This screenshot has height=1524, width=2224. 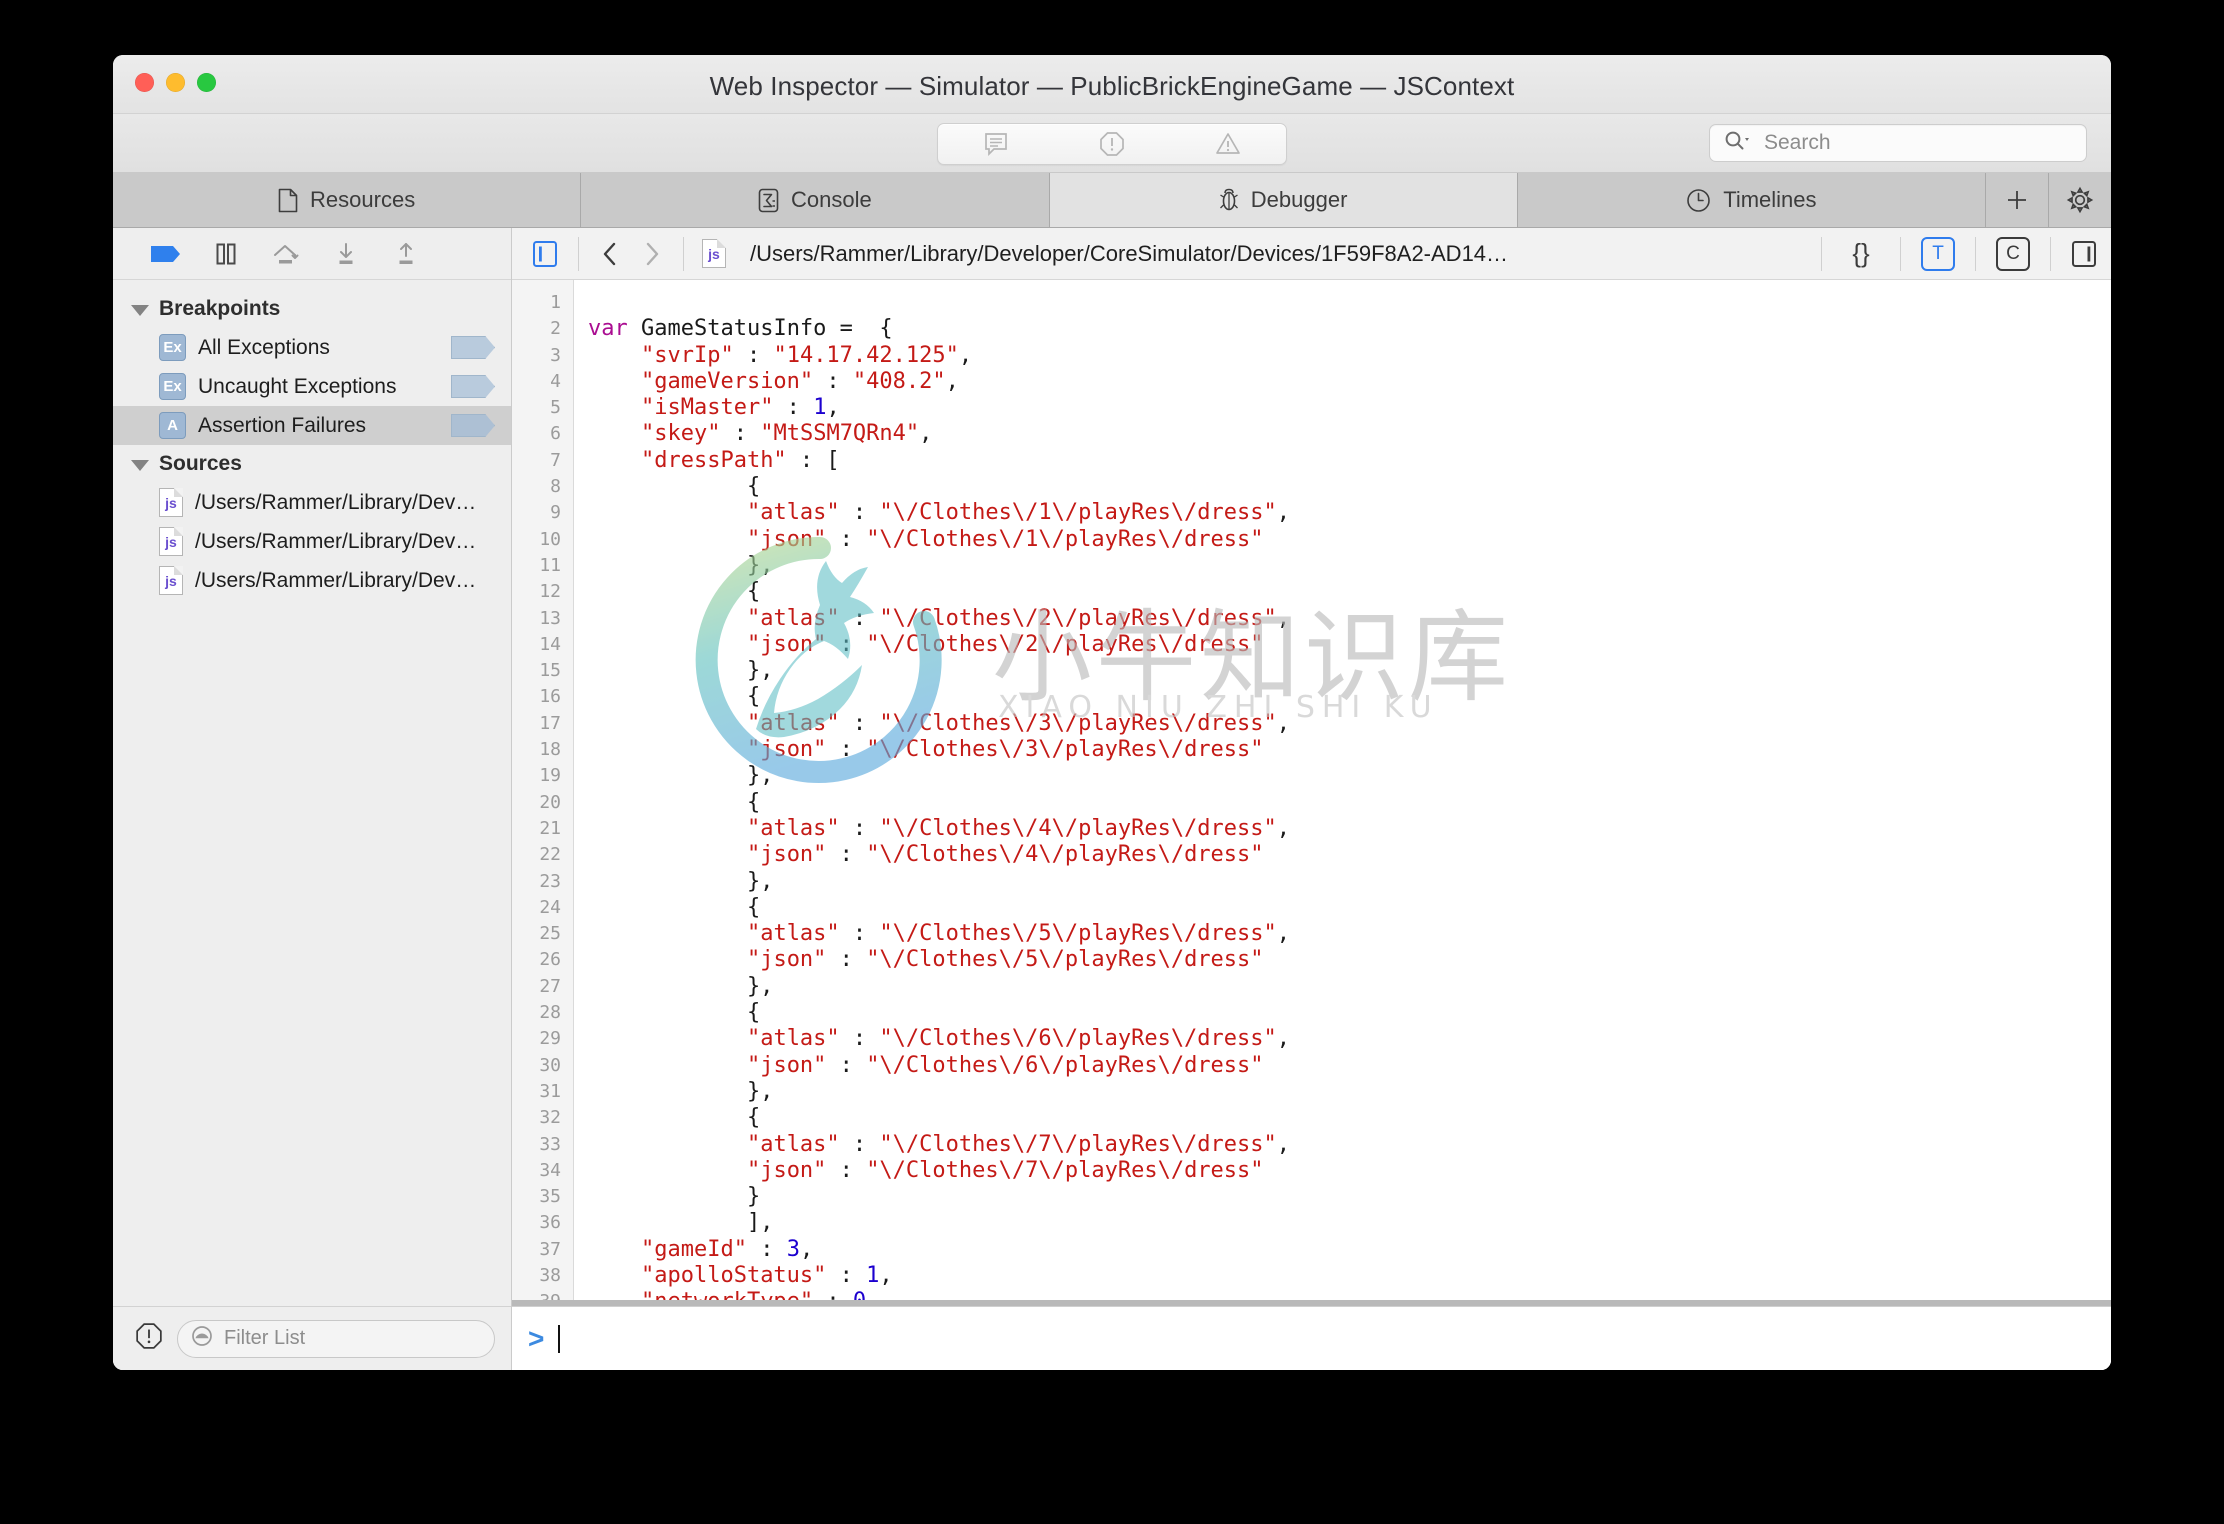 What do you see at coordinates (674, 592) in the screenshot?
I see `code-token: {` at bounding box center [674, 592].